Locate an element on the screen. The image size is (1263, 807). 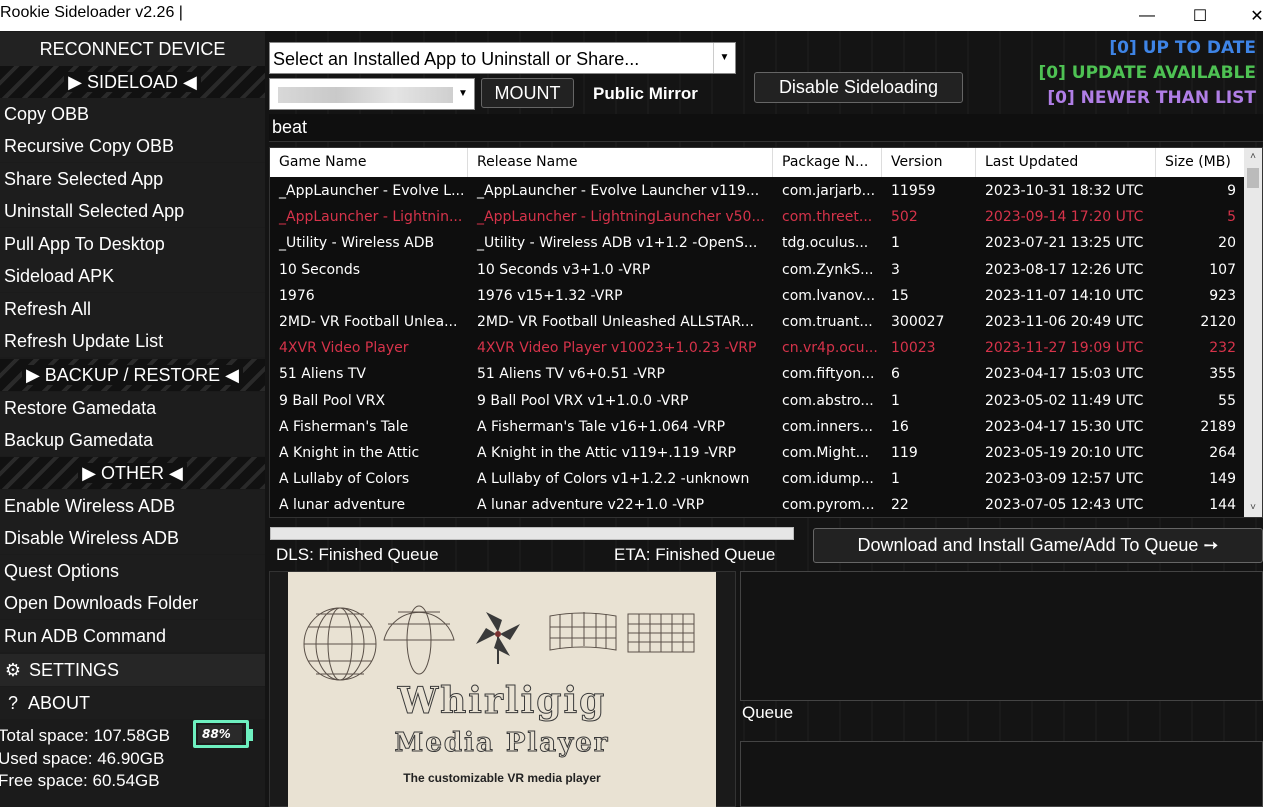
globe-grid-icon is located at coordinates (340, 644).